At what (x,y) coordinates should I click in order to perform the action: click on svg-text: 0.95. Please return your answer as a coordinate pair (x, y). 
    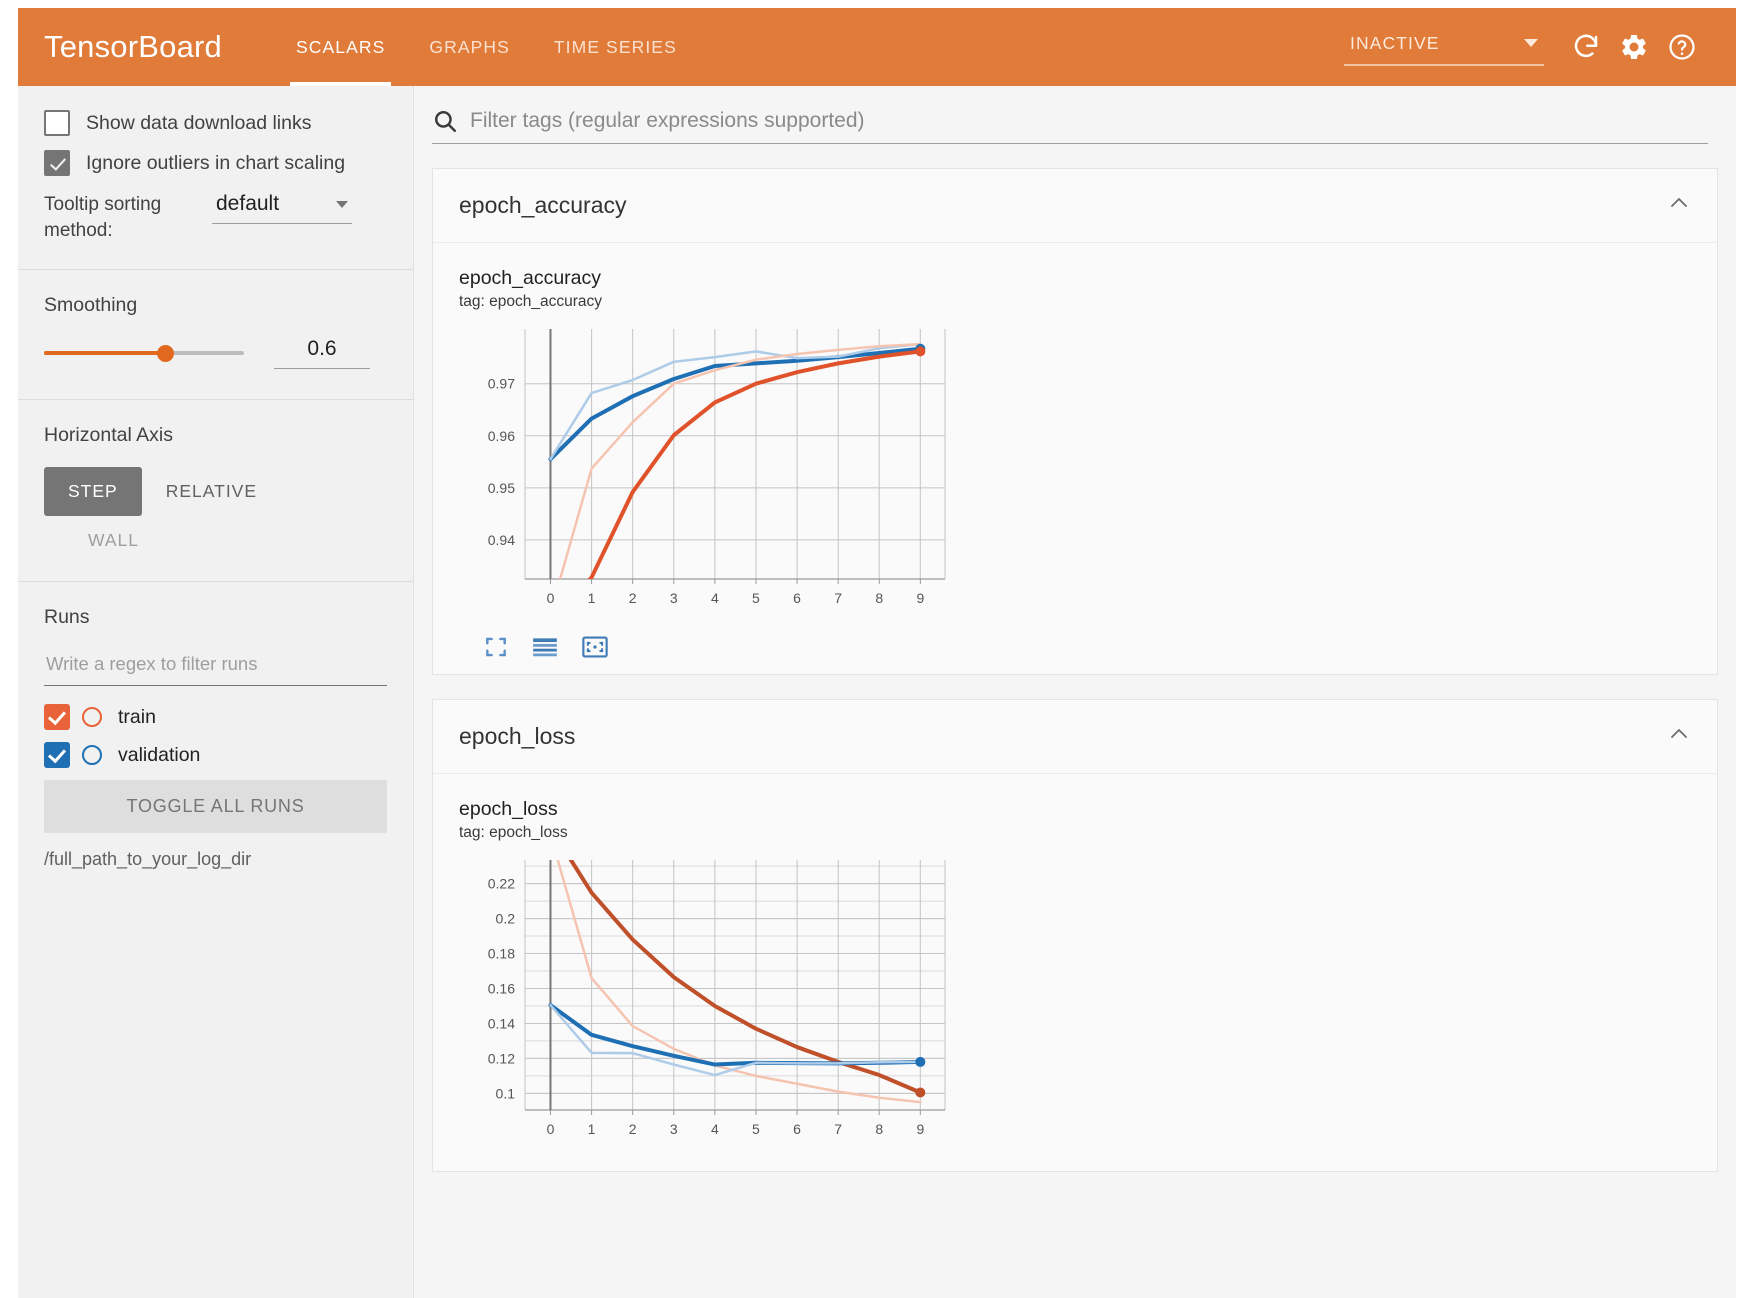
    Looking at the image, I should click on (501, 488).